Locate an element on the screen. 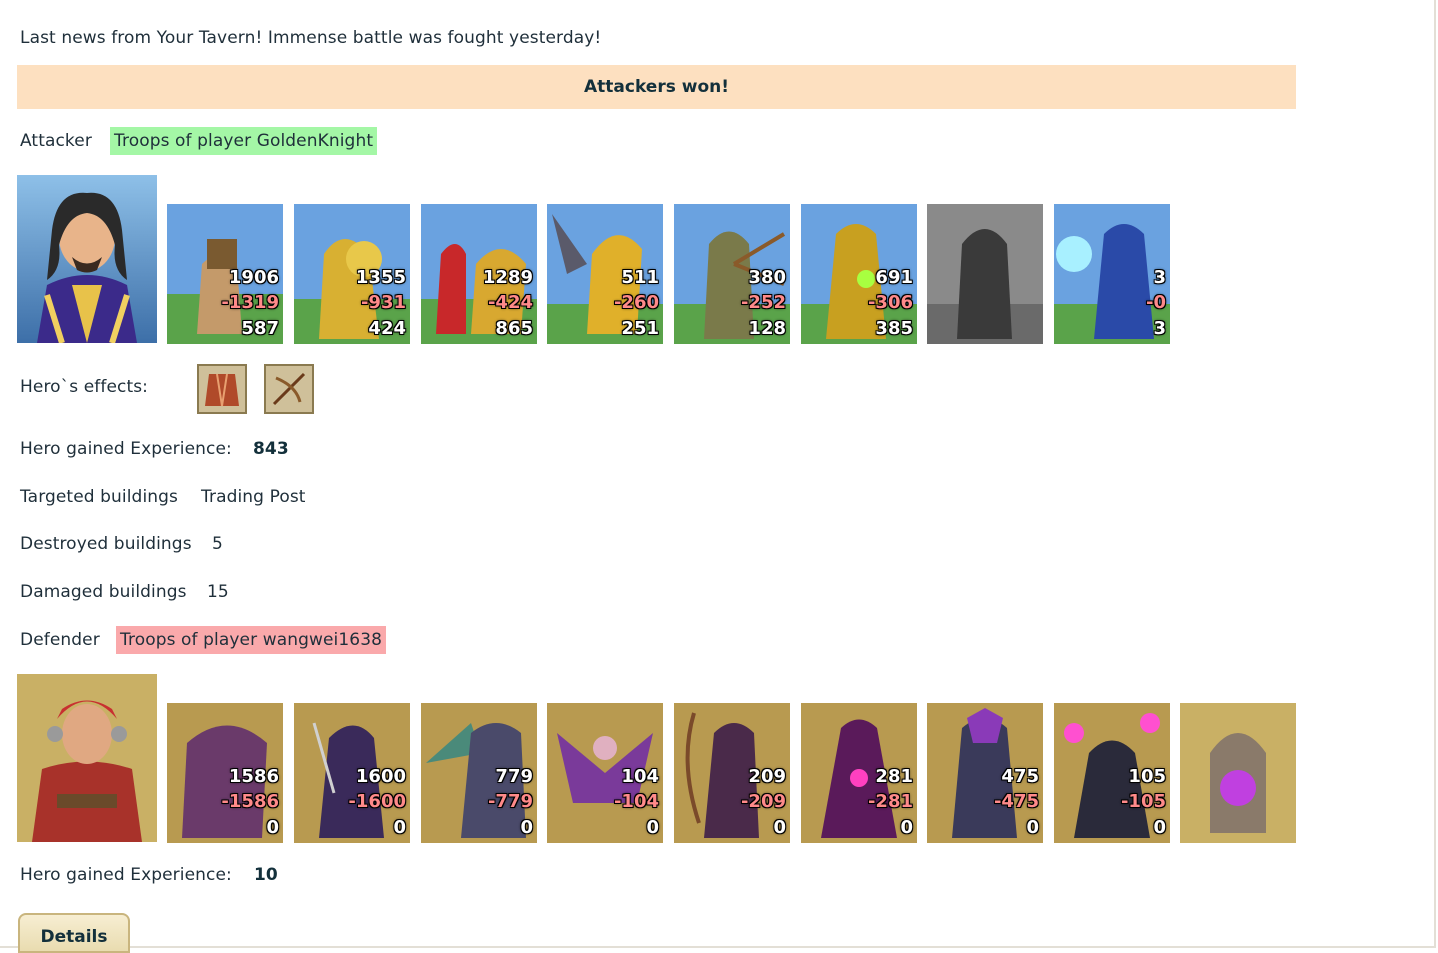  defender-unit-8: 105 -105 0 is located at coordinates (1112, 773).